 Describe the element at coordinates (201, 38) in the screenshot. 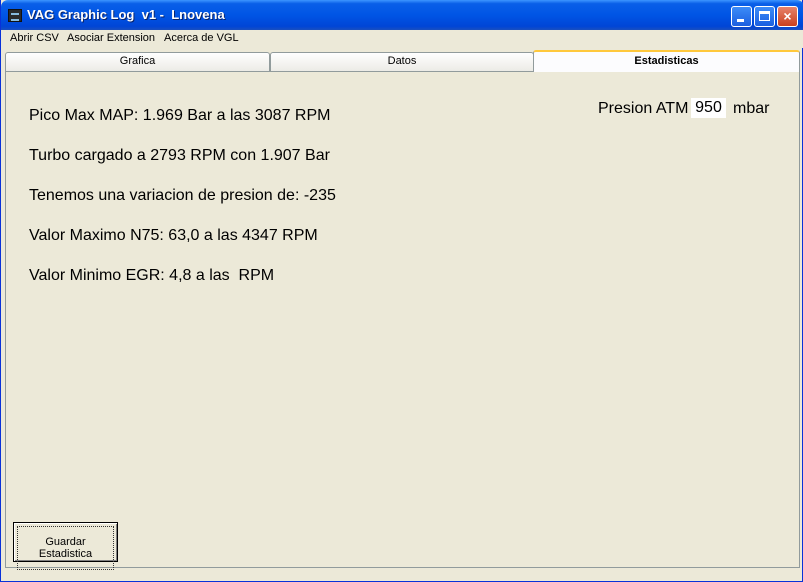

I see `menu-acerca-de: Acerca de VGL` at that location.